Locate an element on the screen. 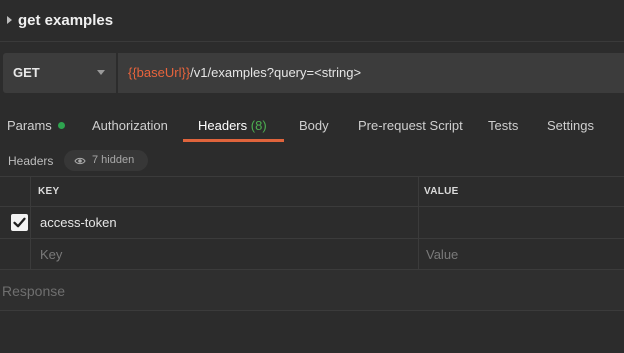  tab-settings: Settings is located at coordinates (570, 125).